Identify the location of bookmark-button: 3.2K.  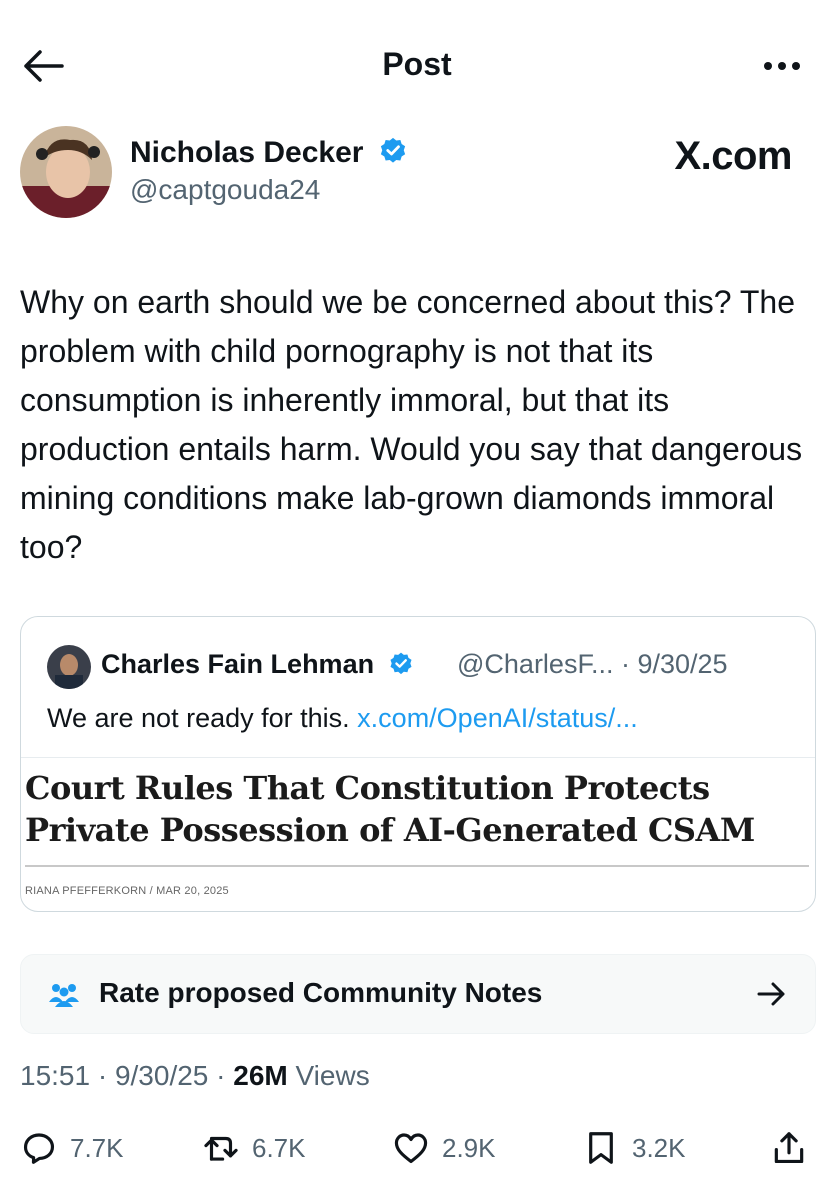
(634, 1148).